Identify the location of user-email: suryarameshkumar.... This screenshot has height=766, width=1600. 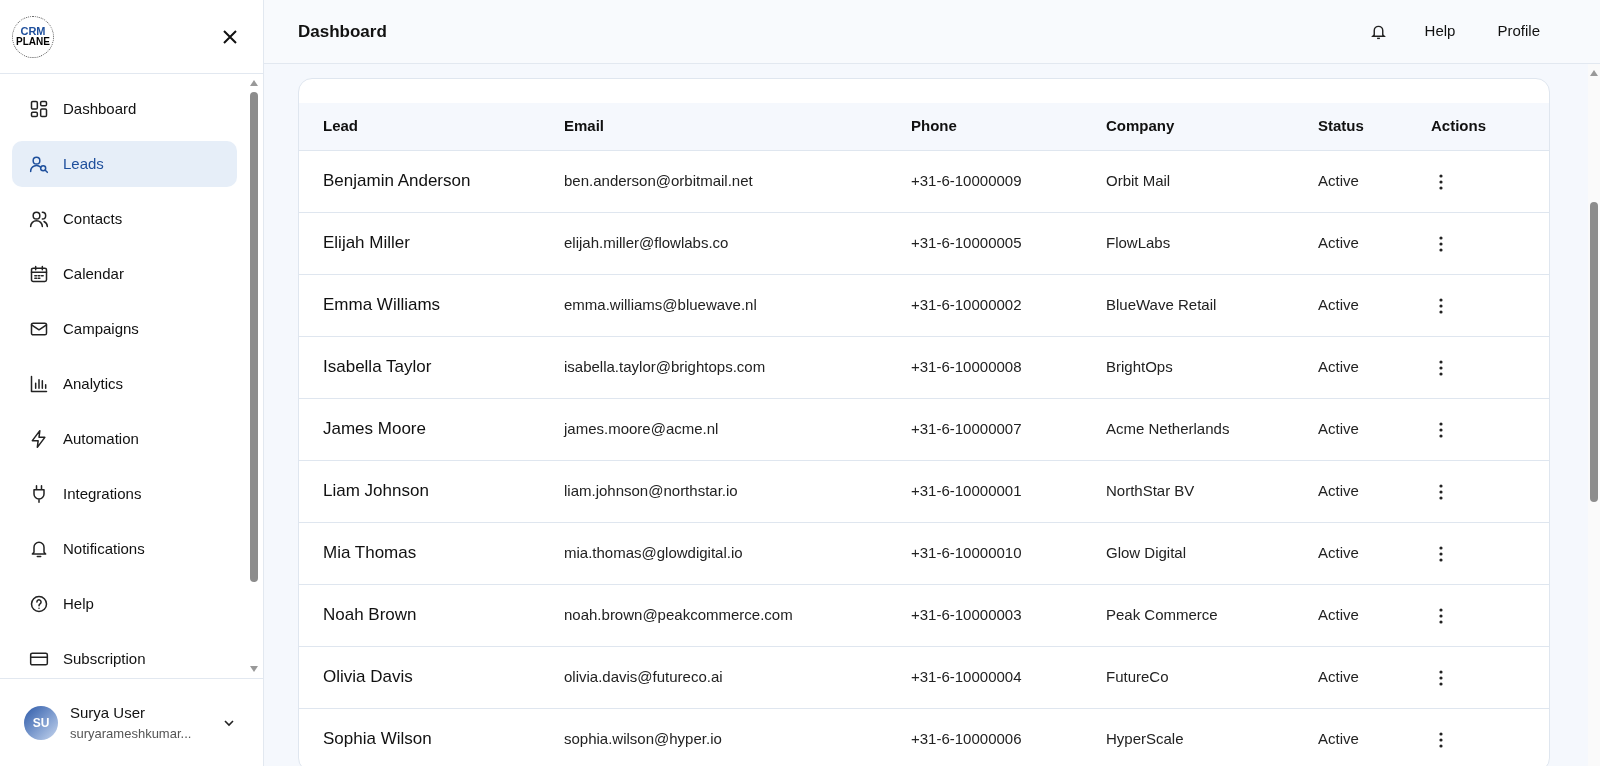
(131, 734).